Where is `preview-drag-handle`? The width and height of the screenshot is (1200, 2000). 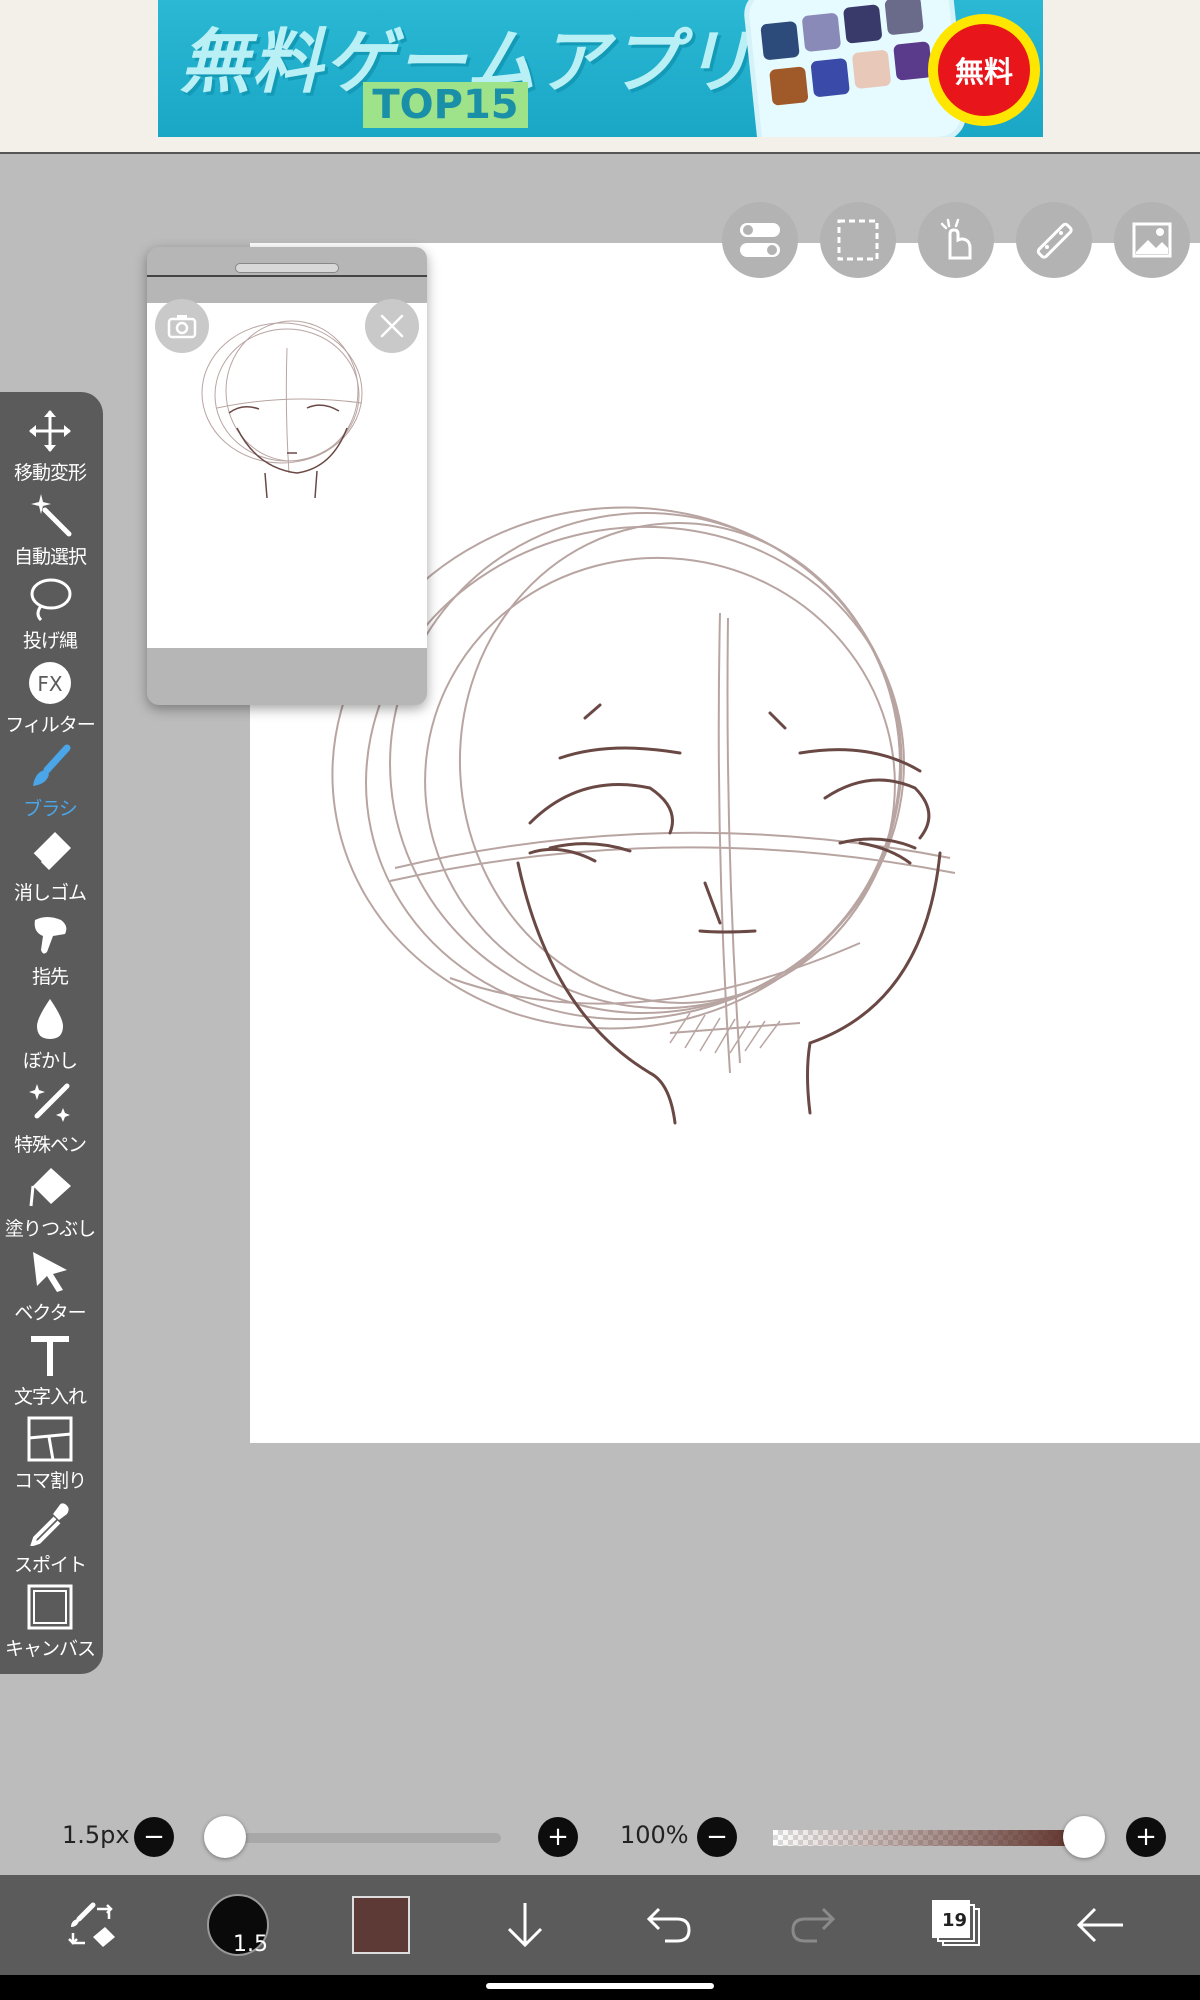 preview-drag-handle is located at coordinates (287, 268).